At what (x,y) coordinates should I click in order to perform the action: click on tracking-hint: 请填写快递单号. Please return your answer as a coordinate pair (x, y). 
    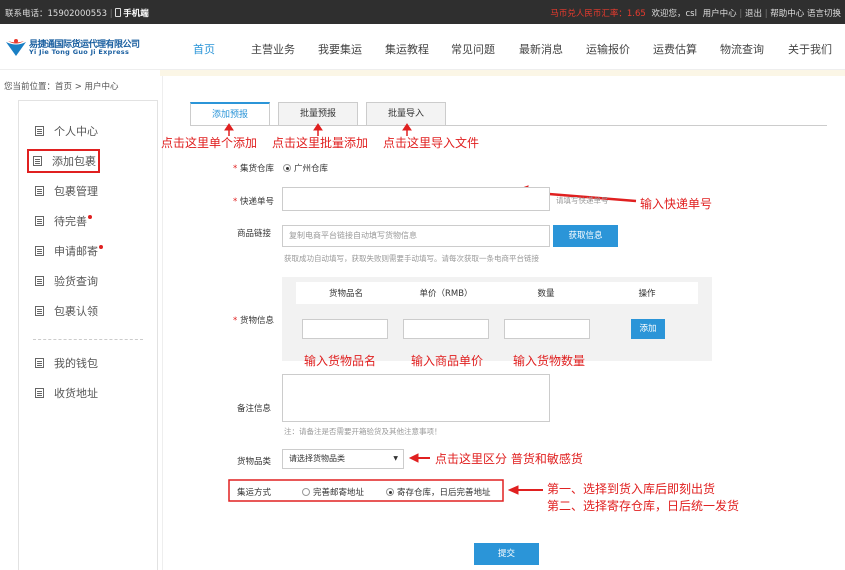
    Looking at the image, I should click on (582, 200).